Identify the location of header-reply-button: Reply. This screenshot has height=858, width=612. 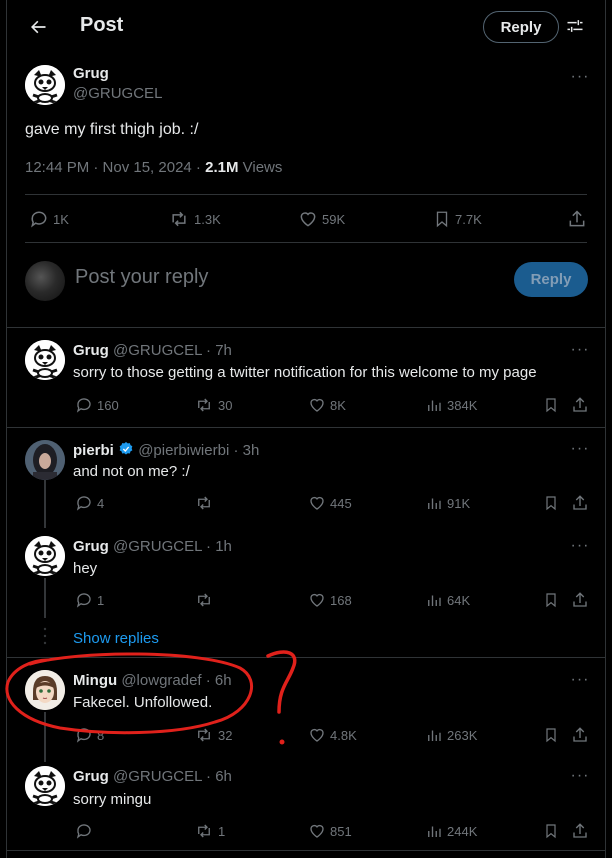
(521, 27).